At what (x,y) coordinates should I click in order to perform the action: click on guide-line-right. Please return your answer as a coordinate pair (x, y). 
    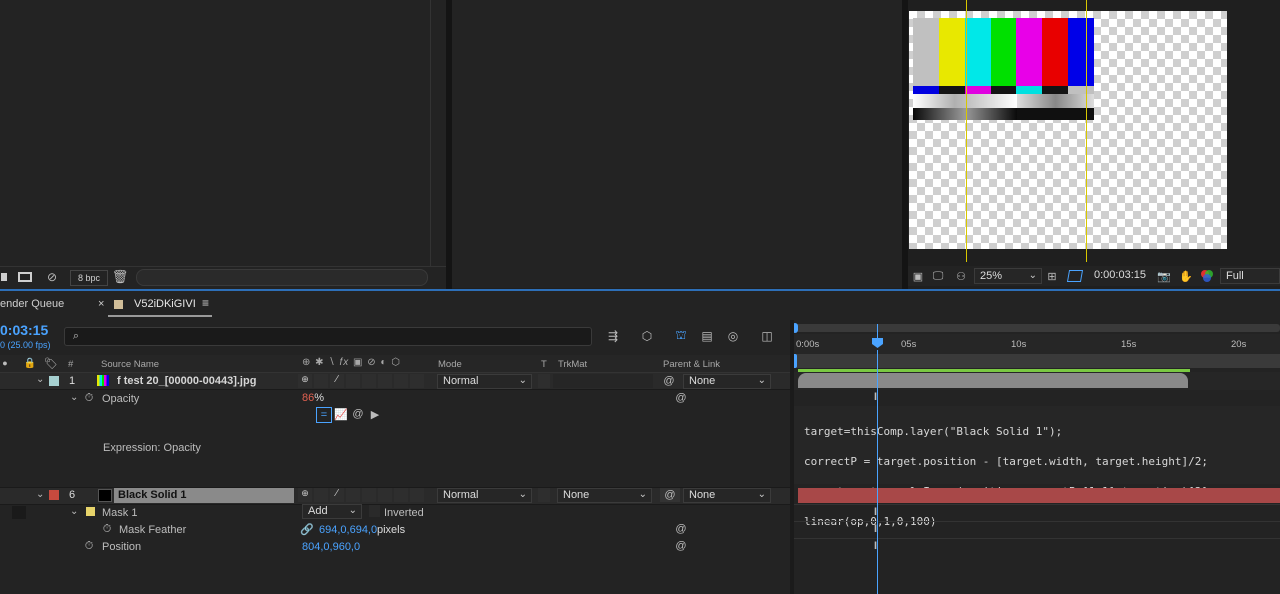
    Looking at the image, I should click on (1086, 131).